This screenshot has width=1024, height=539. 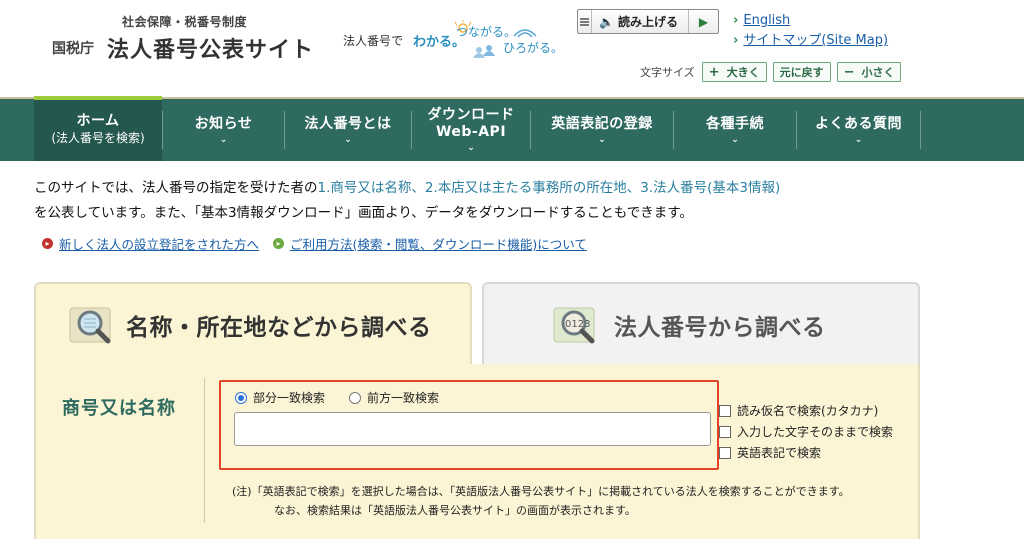 I want to click on match-type-radios: 部分一致検索 前方一致検索, so click(x=349, y=397).